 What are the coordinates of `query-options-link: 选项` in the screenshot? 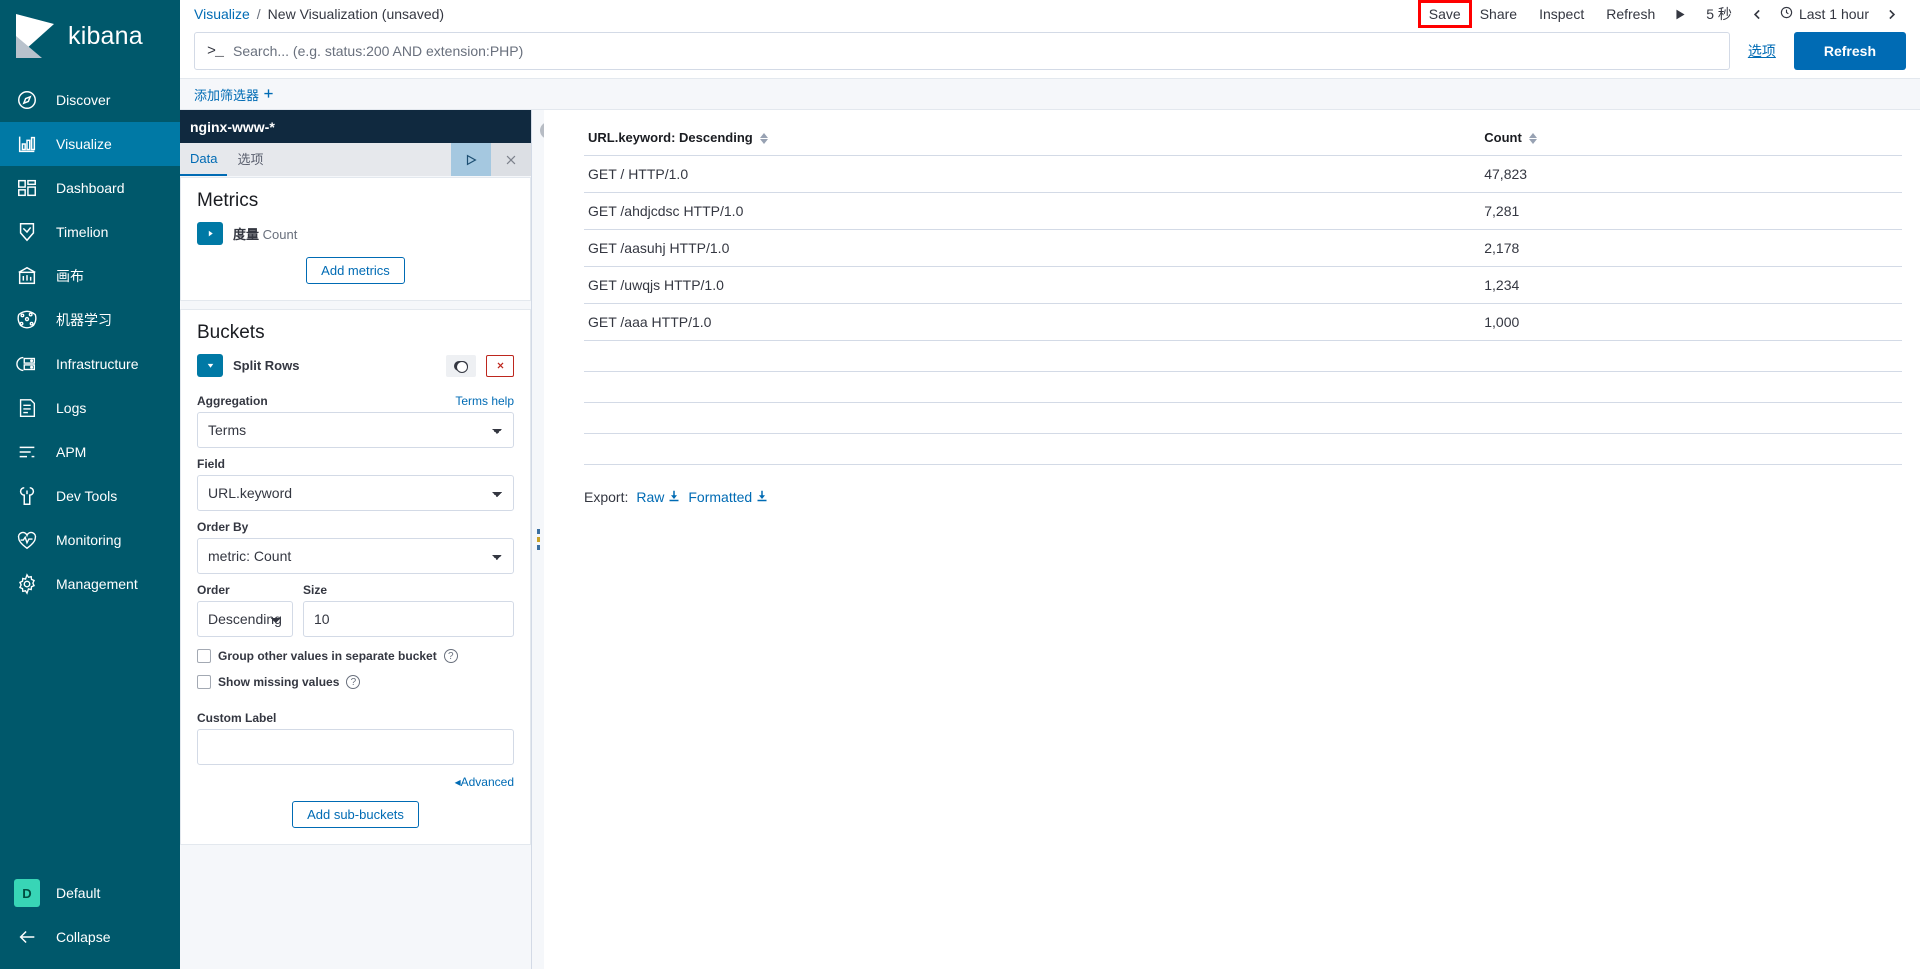 It's located at (1762, 51).